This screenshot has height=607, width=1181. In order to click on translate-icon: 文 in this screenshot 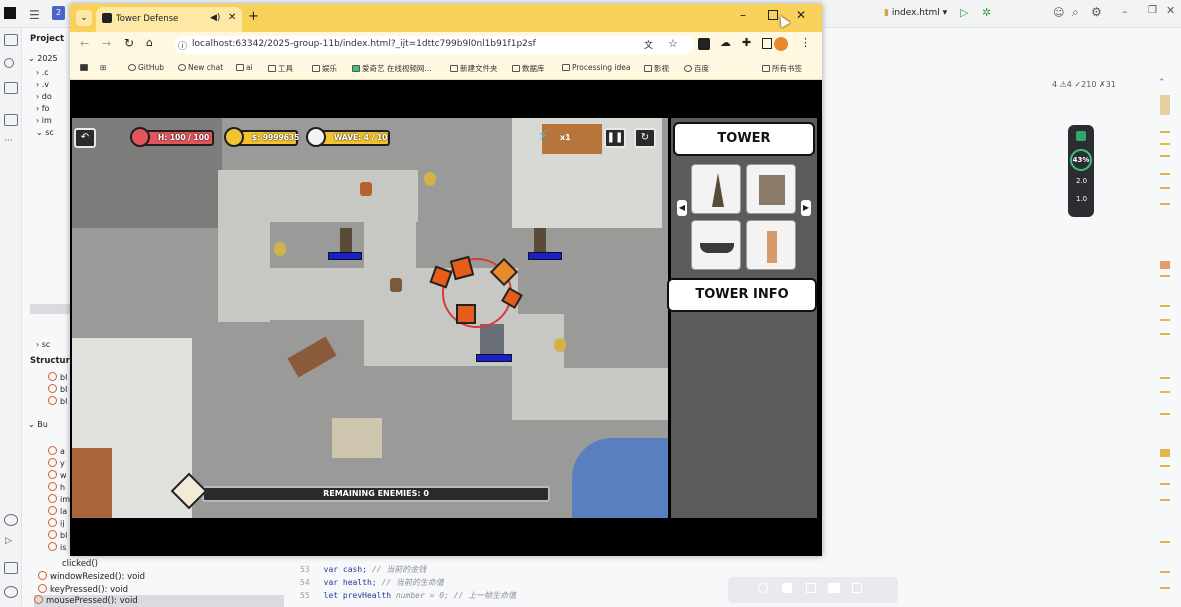, I will do `click(648, 44)`.